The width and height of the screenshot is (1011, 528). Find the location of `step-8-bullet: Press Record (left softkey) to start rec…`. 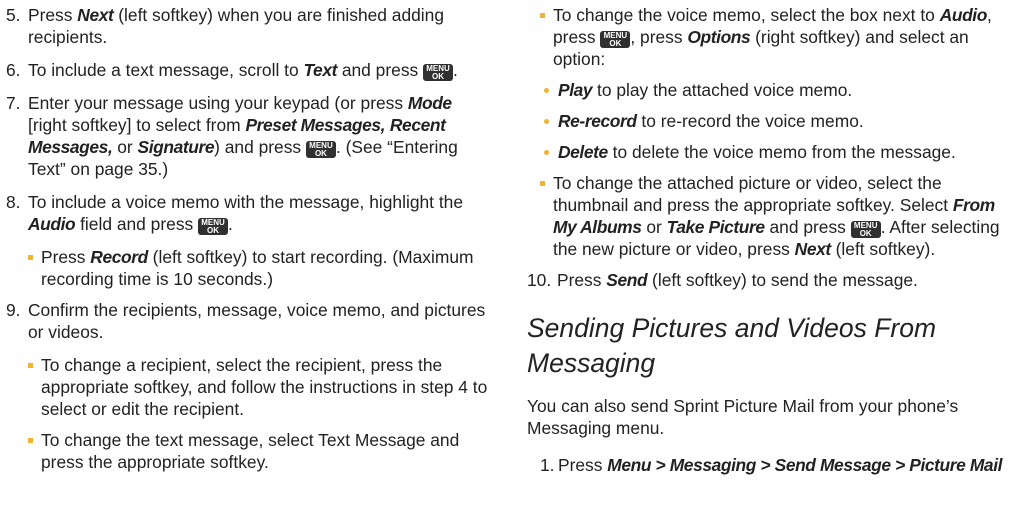

step-8-bullet: Press Record (left softkey) to start rec… is located at coordinates (258, 268).